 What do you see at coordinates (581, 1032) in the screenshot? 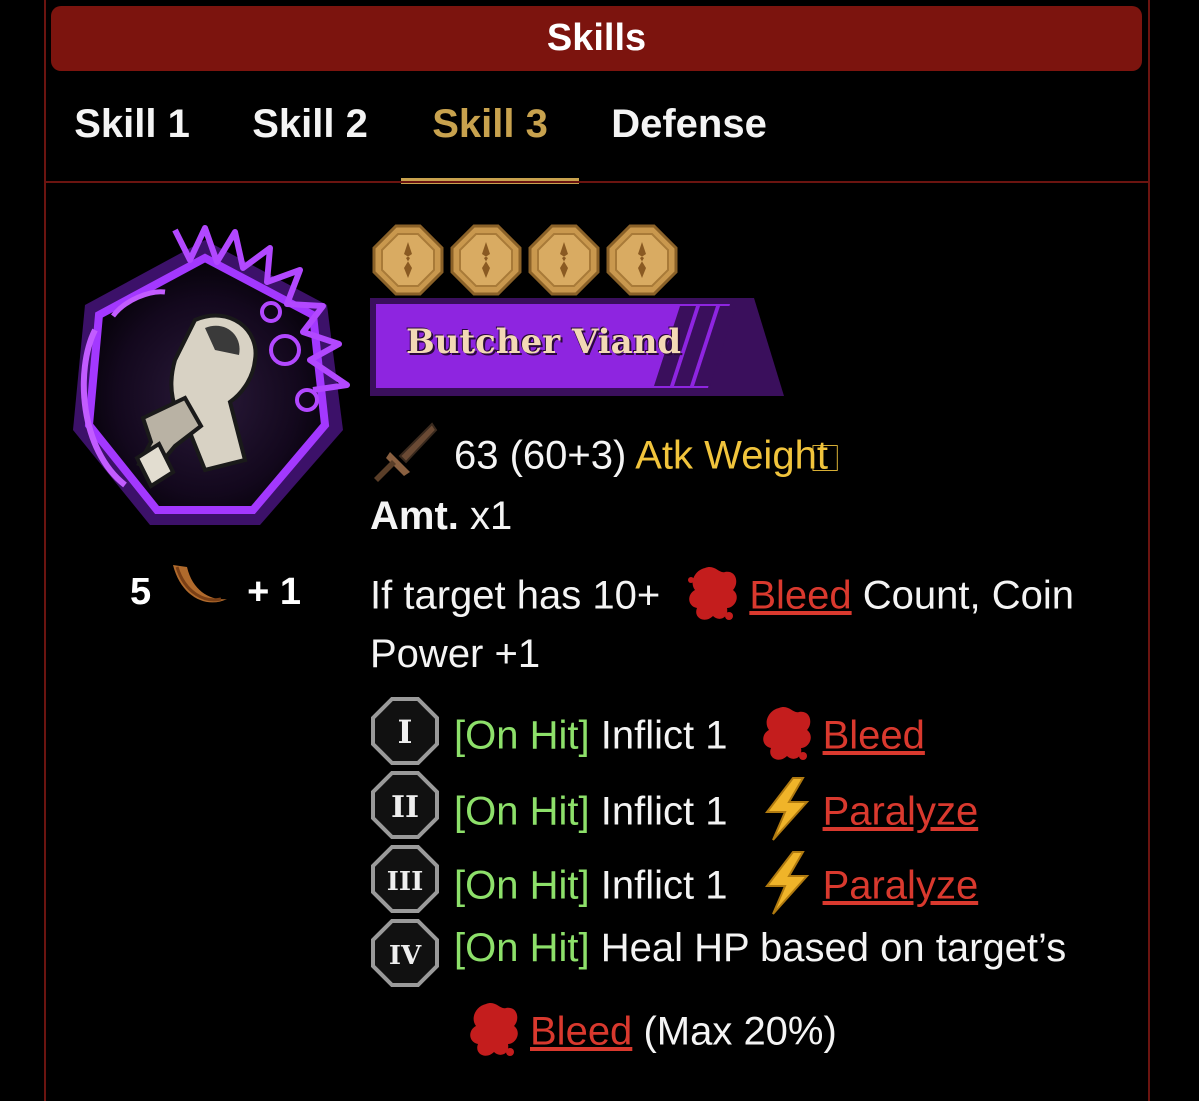
I see `coin-4-status-link: Bleed` at bounding box center [581, 1032].